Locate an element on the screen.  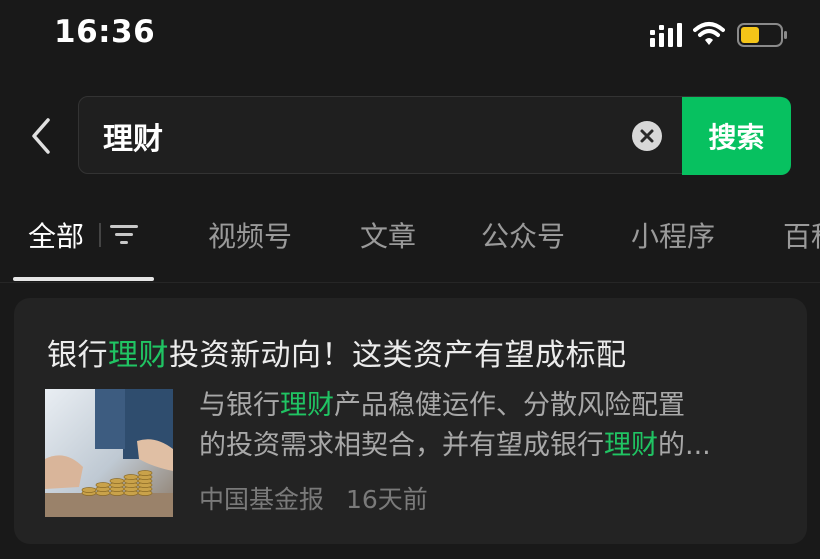
filter-tabs: 全部 视频号 文章 公众号 小程序 百科 is located at coordinates (410, 245).